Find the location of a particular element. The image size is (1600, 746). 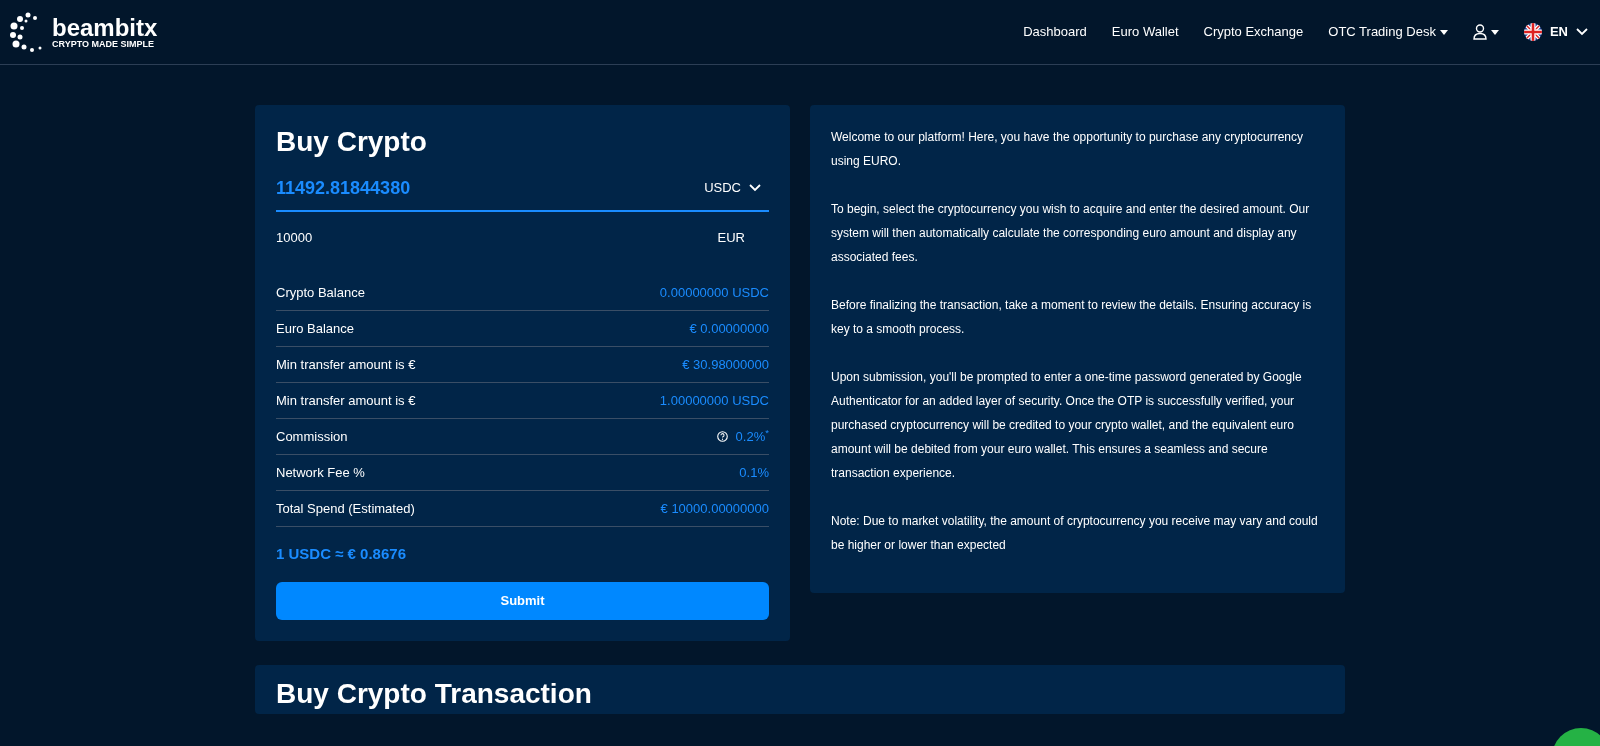

row-label: Commission is located at coordinates (312, 436).